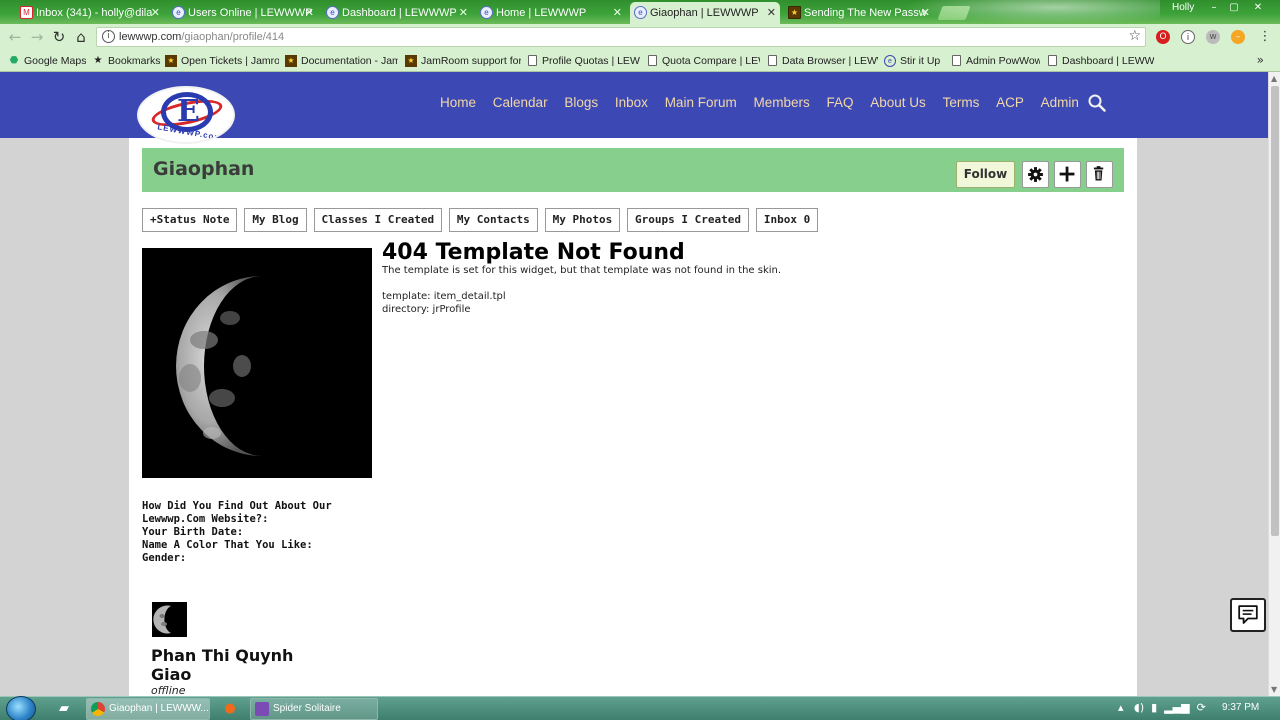 The image size is (1280, 720). I want to click on profile-image, so click(257, 363).